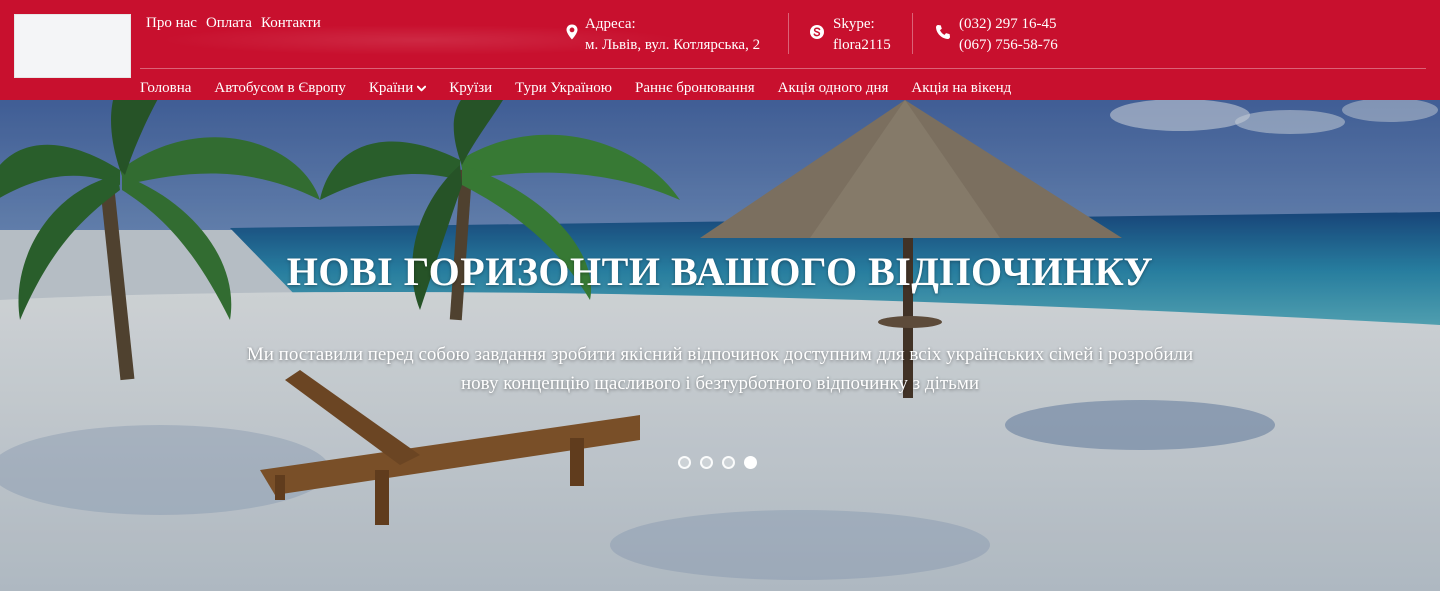 The image size is (1440, 591). I want to click on address-value: м. Львів, вул. Котлярська, 2, so click(673, 45).